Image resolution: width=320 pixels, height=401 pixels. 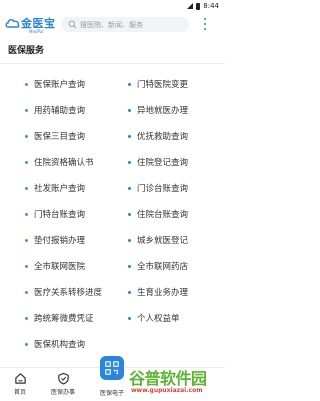 I want to click on service-item: 医保三目查询, so click(x=55, y=136).